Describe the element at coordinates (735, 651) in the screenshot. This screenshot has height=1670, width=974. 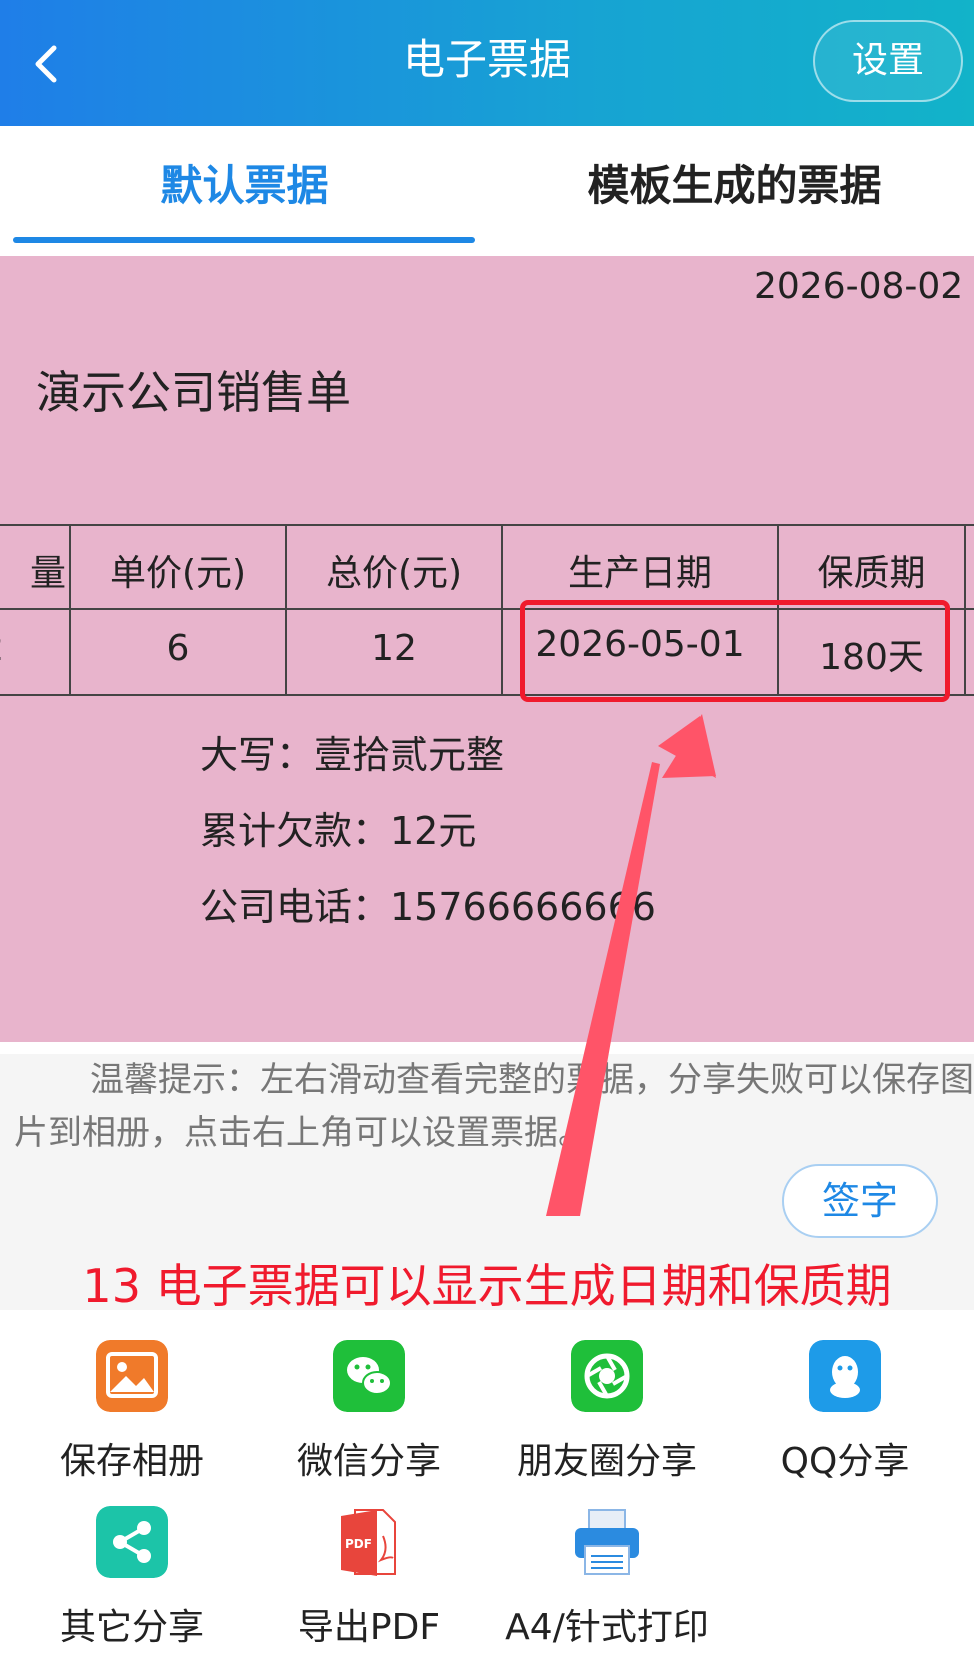
I see `annotation-highlight-box` at that location.